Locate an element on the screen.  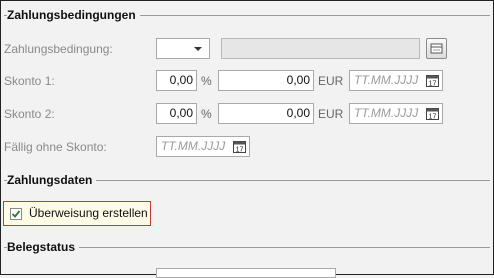
skonto1-percent-unit: % is located at coordinates (206, 81).